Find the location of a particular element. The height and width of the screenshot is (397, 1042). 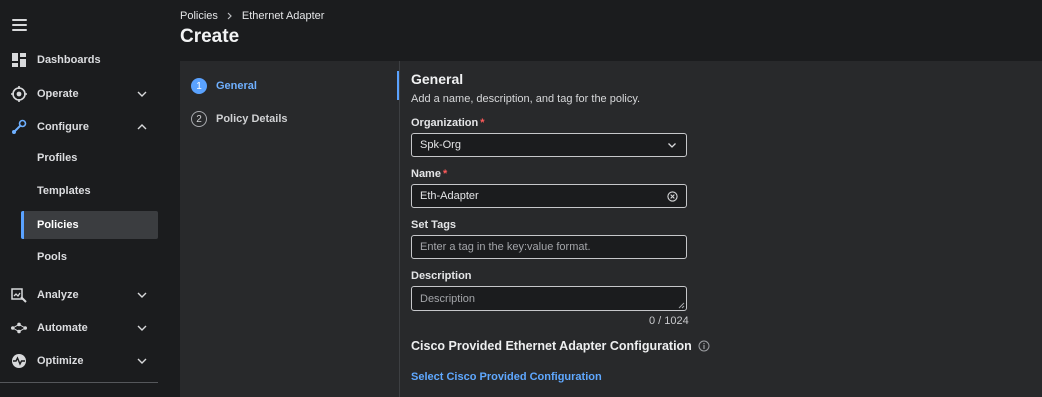

optimize-icon is located at coordinates (19, 361).